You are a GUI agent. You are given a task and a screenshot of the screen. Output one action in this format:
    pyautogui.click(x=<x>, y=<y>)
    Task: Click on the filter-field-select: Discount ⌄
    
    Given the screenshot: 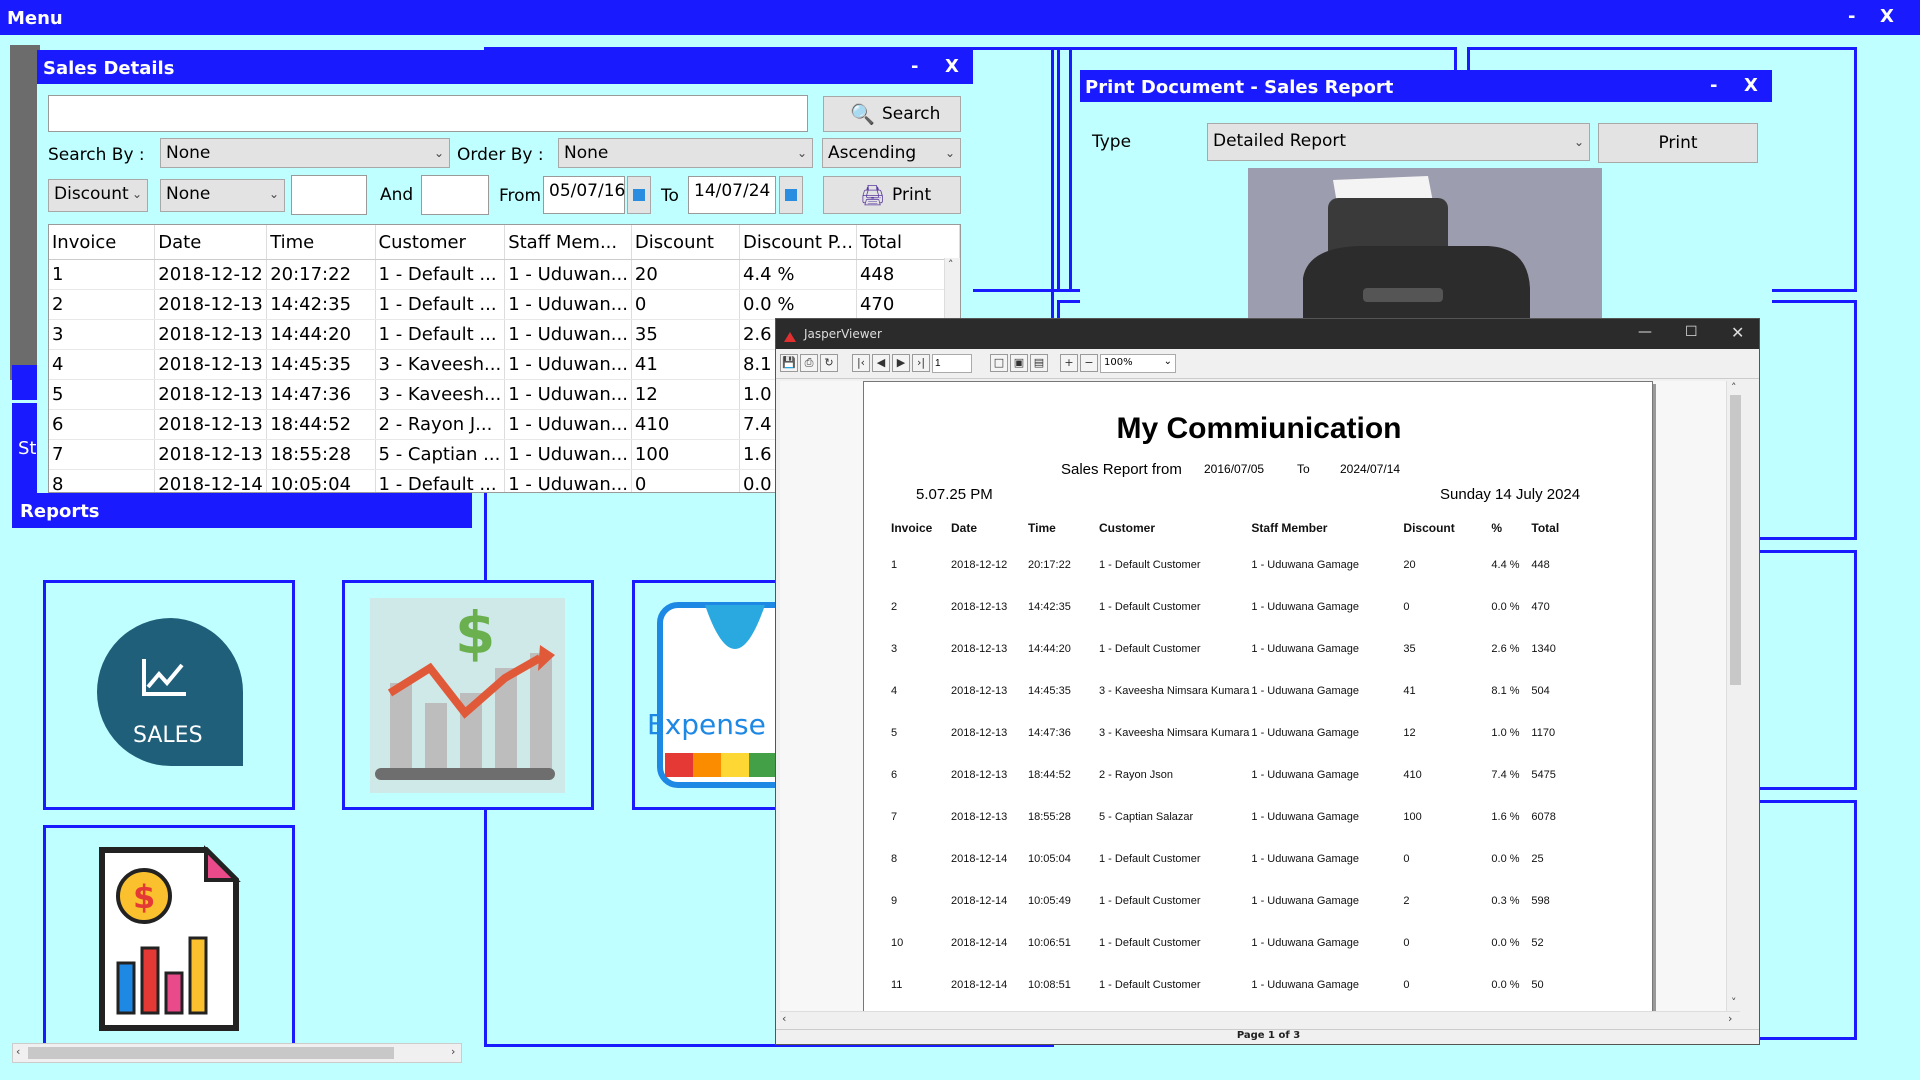 What is the action you would take?
    pyautogui.click(x=98, y=195)
    